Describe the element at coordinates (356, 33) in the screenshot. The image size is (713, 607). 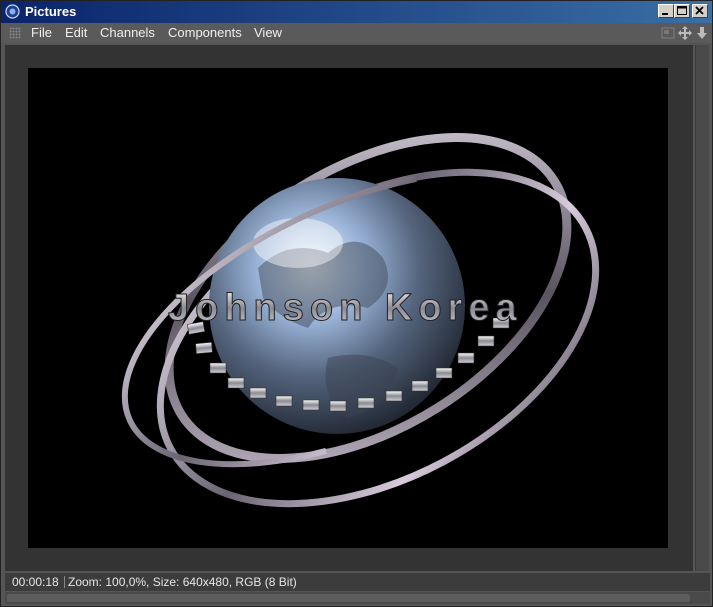
I see `menu-bar: File Edit Channels Components View` at that location.